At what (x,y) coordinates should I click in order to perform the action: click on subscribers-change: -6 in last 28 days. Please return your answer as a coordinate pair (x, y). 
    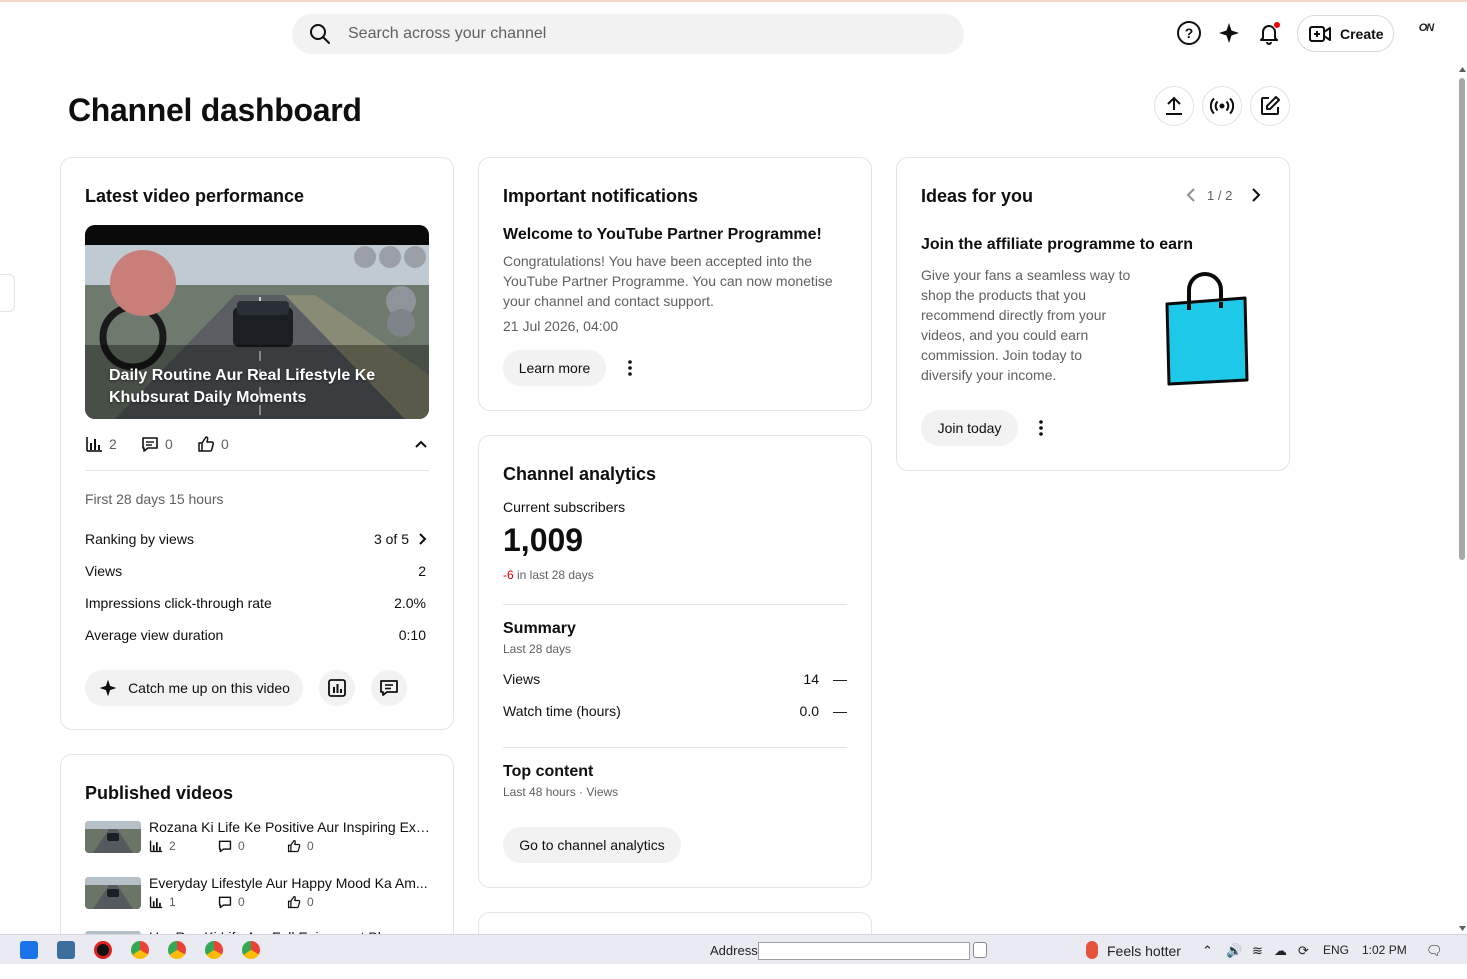
    Looking at the image, I should click on (548, 575).